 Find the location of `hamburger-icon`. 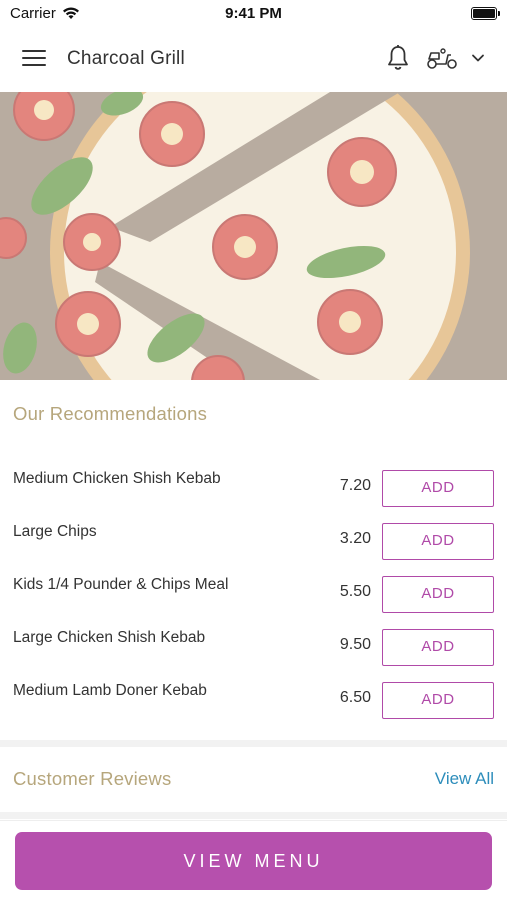

hamburger-icon is located at coordinates (34, 59).